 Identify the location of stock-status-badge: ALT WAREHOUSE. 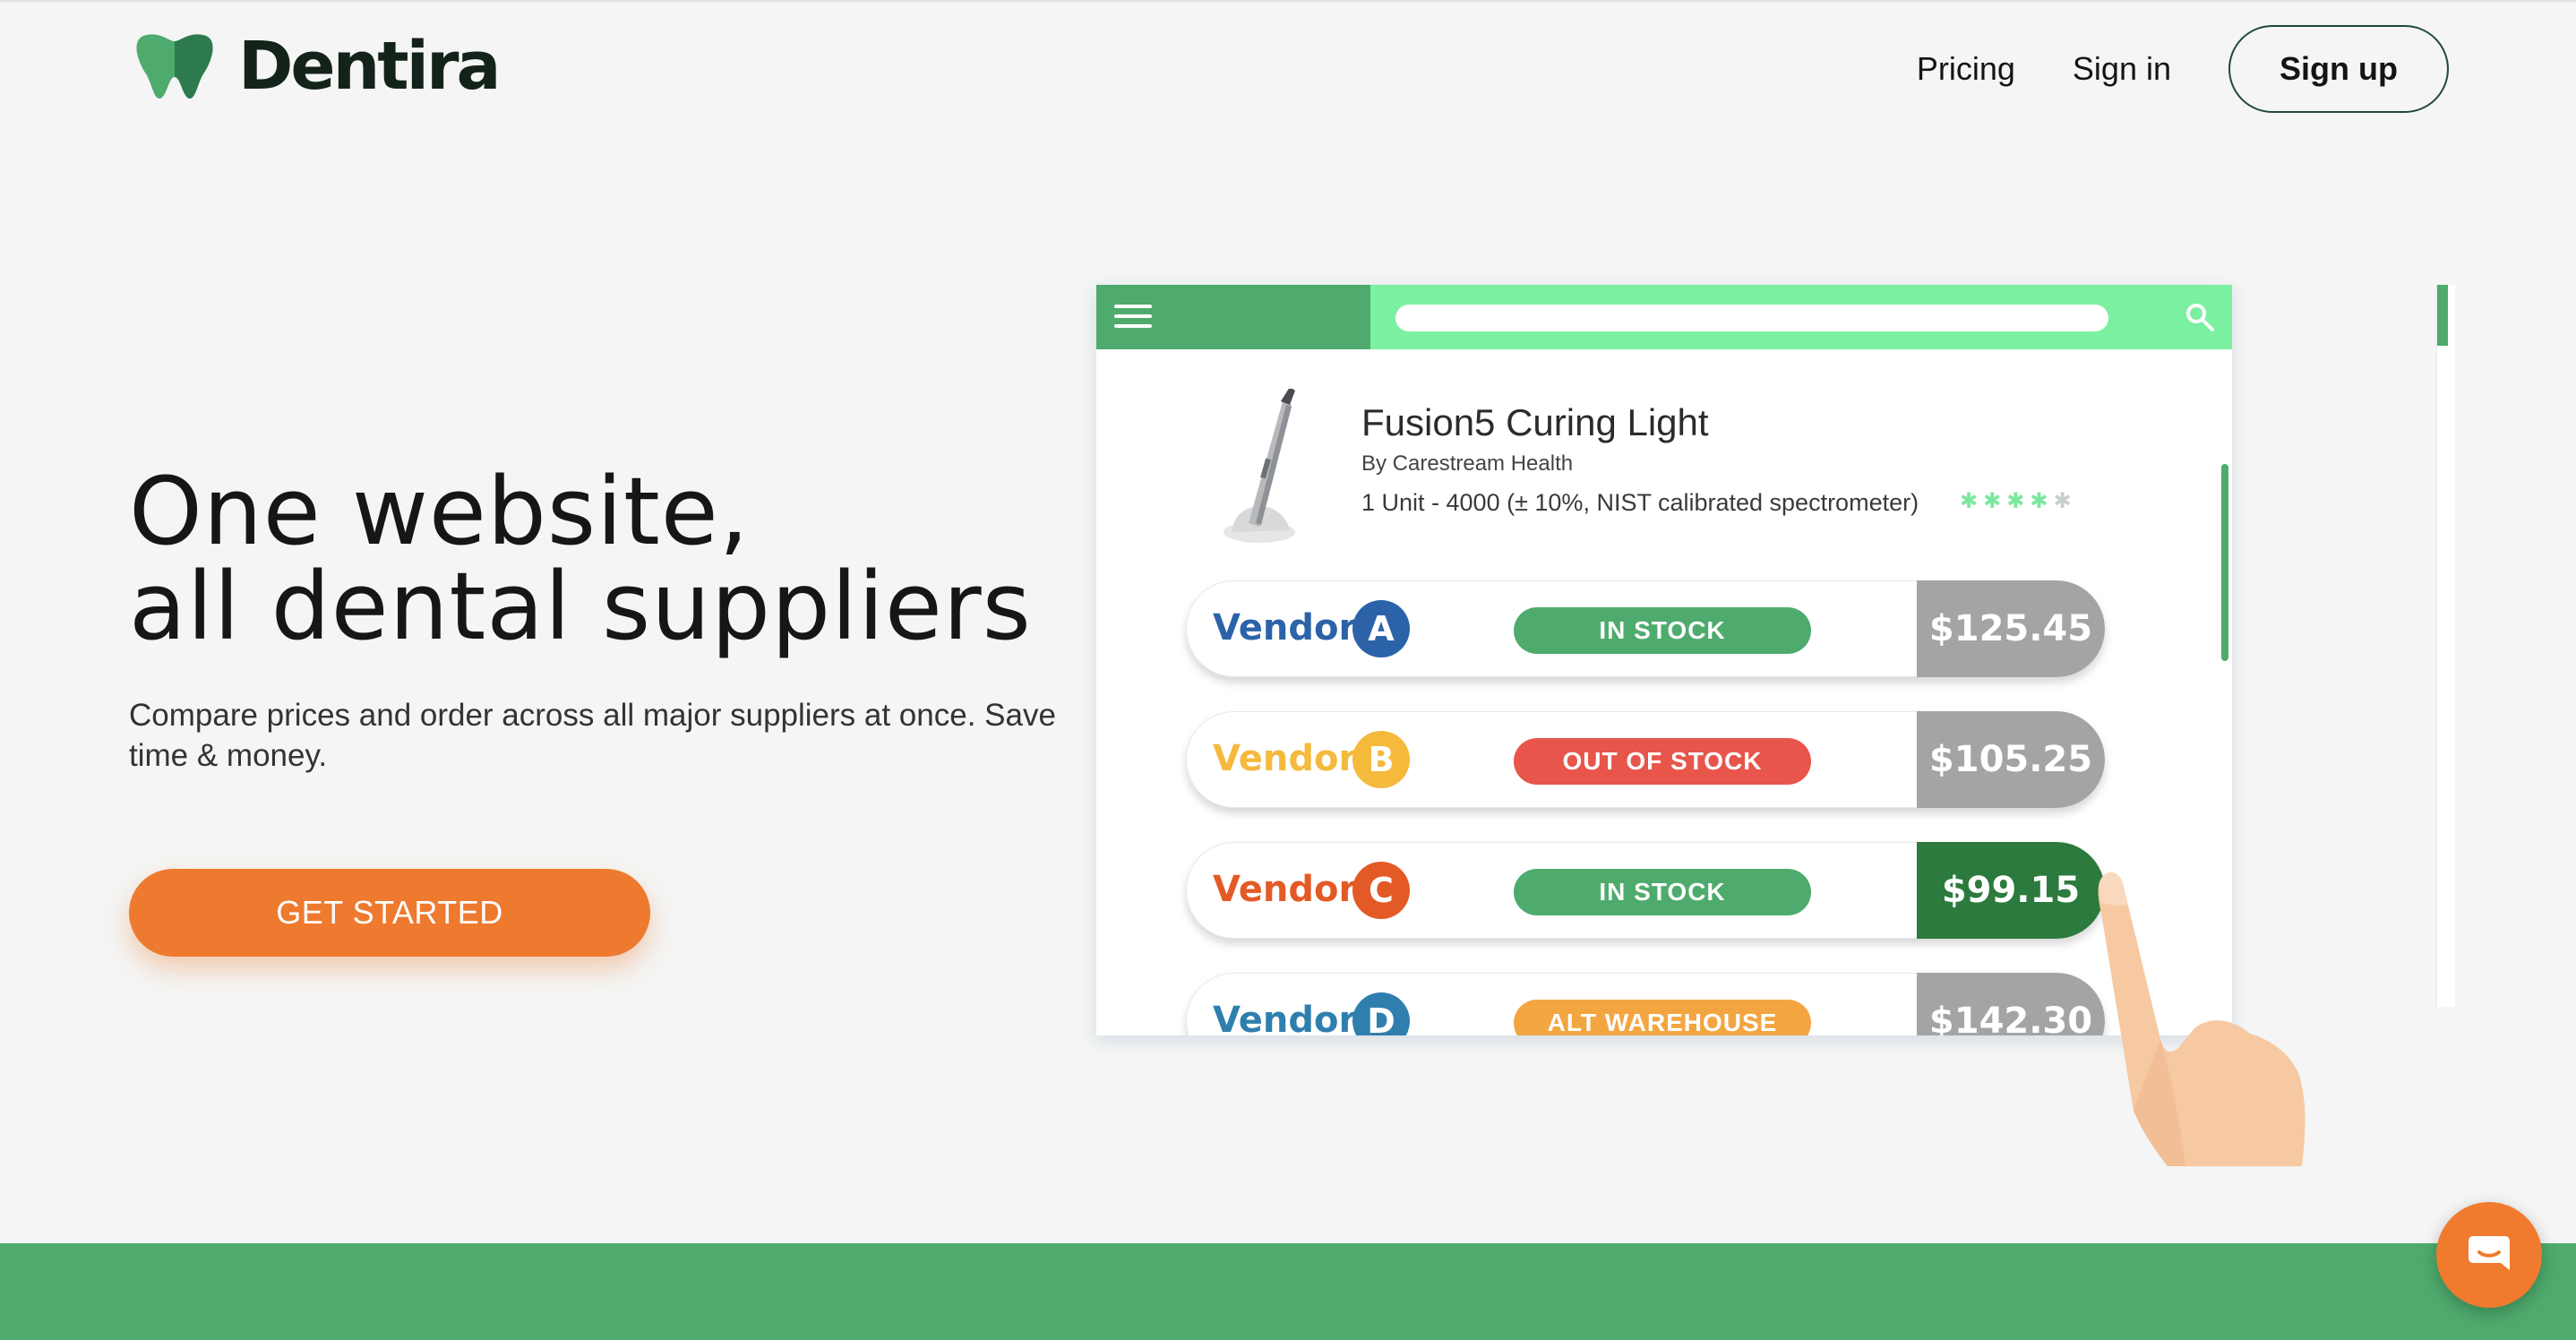
(1662, 1017).